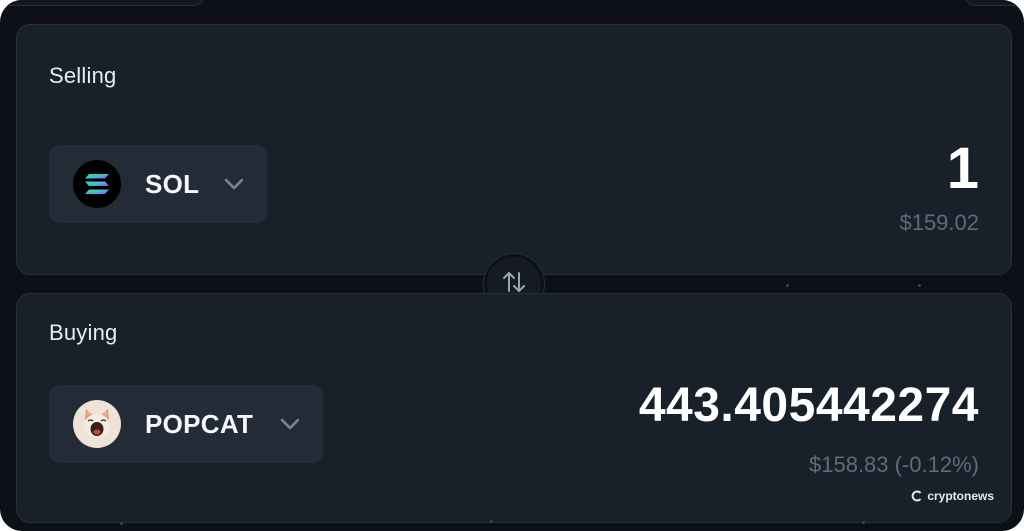 The width and height of the screenshot is (1024, 531). Describe the element at coordinates (994, 3) in the screenshot. I see `top-tab-edge-right` at that location.